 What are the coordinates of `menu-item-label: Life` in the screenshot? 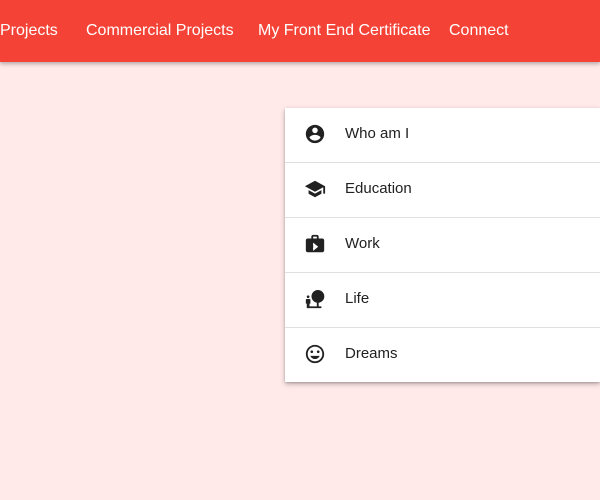 It's located at (357, 298).